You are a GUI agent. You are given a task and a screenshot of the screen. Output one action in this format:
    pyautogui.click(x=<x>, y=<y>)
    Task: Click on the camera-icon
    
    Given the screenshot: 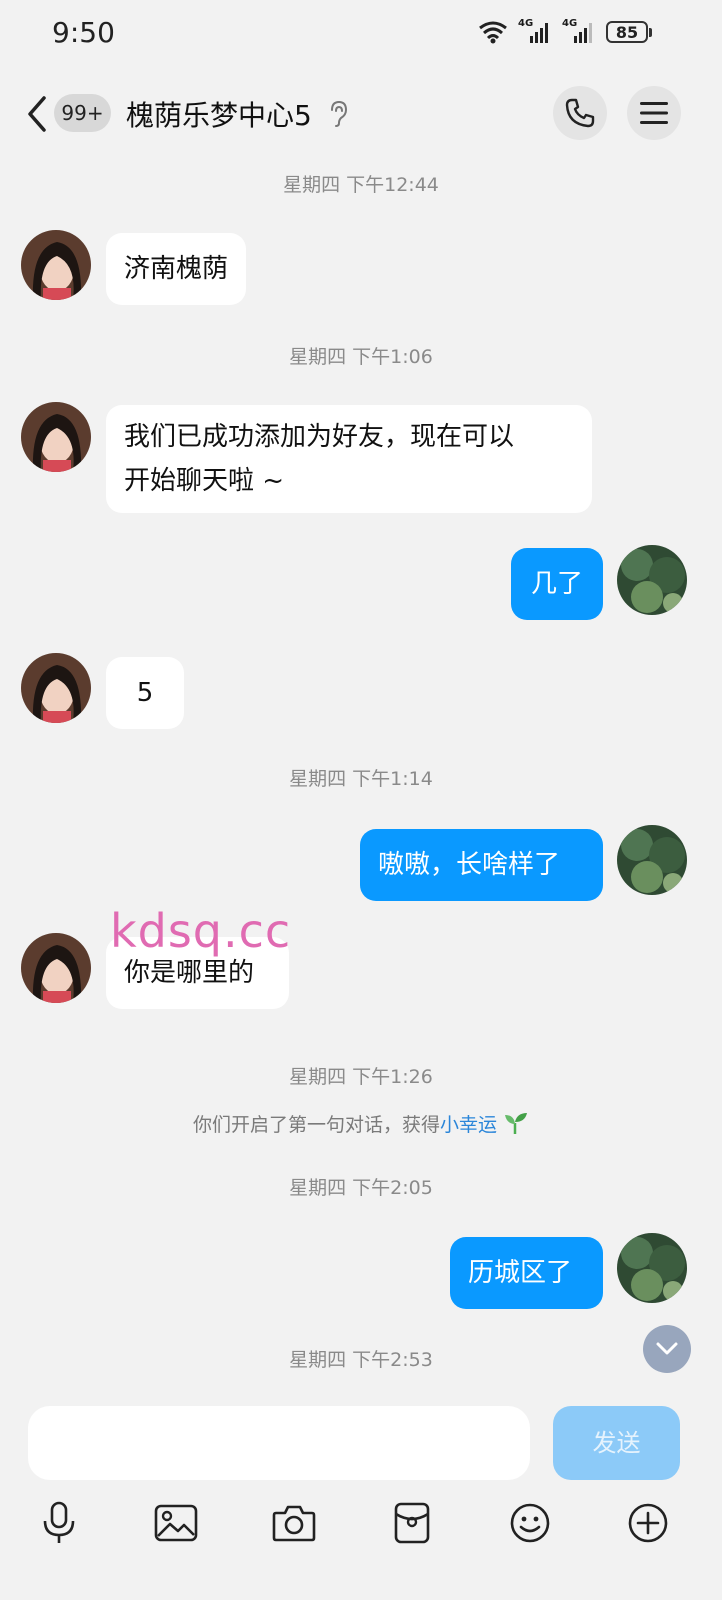 What is the action you would take?
    pyautogui.click(x=294, y=1523)
    